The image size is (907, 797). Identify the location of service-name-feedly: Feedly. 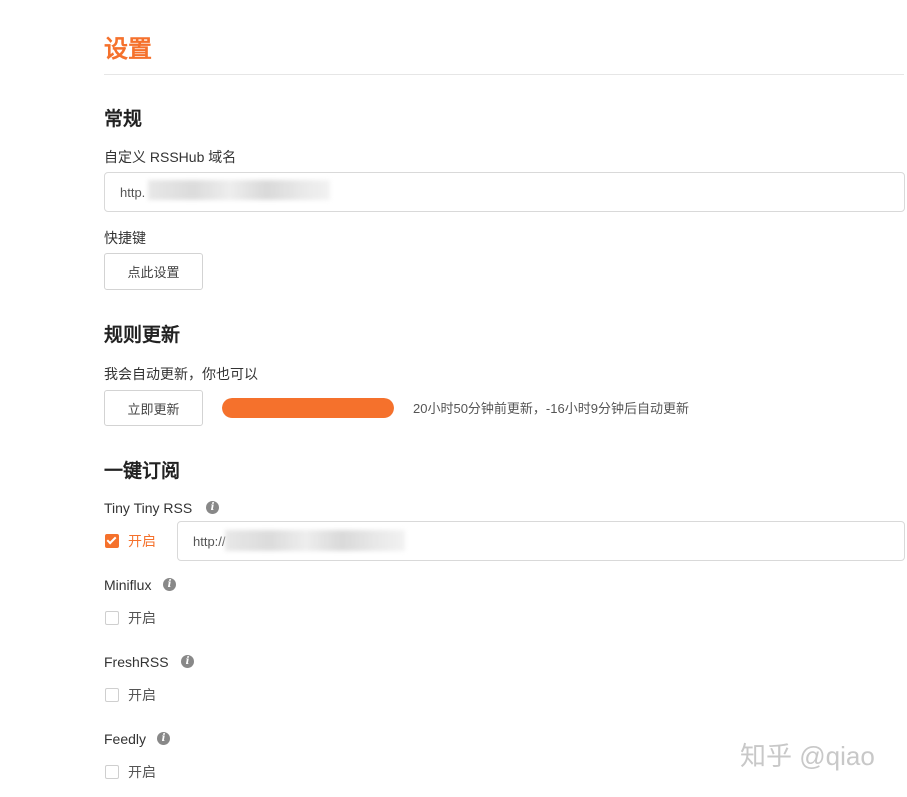
(125, 739).